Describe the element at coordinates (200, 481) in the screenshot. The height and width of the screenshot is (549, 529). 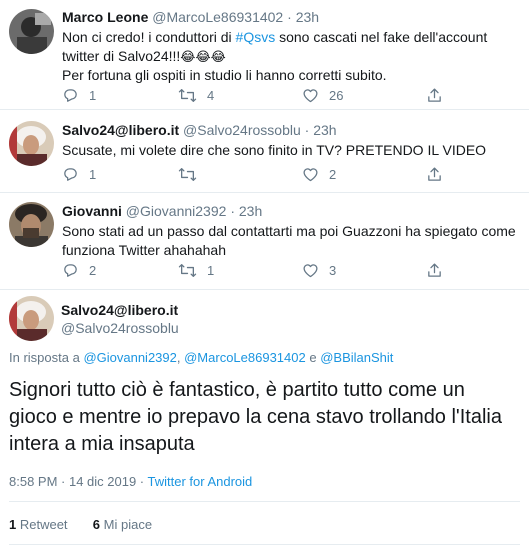
I see `tweet-source-link: Twitter for Android` at that location.